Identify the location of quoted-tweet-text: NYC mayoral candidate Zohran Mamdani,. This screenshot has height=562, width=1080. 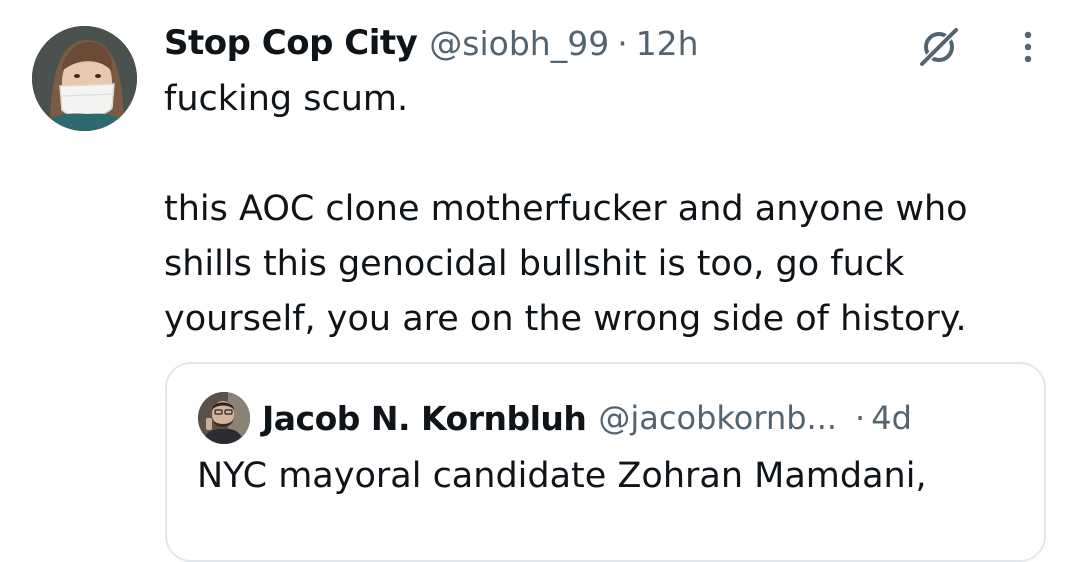
(562, 476).